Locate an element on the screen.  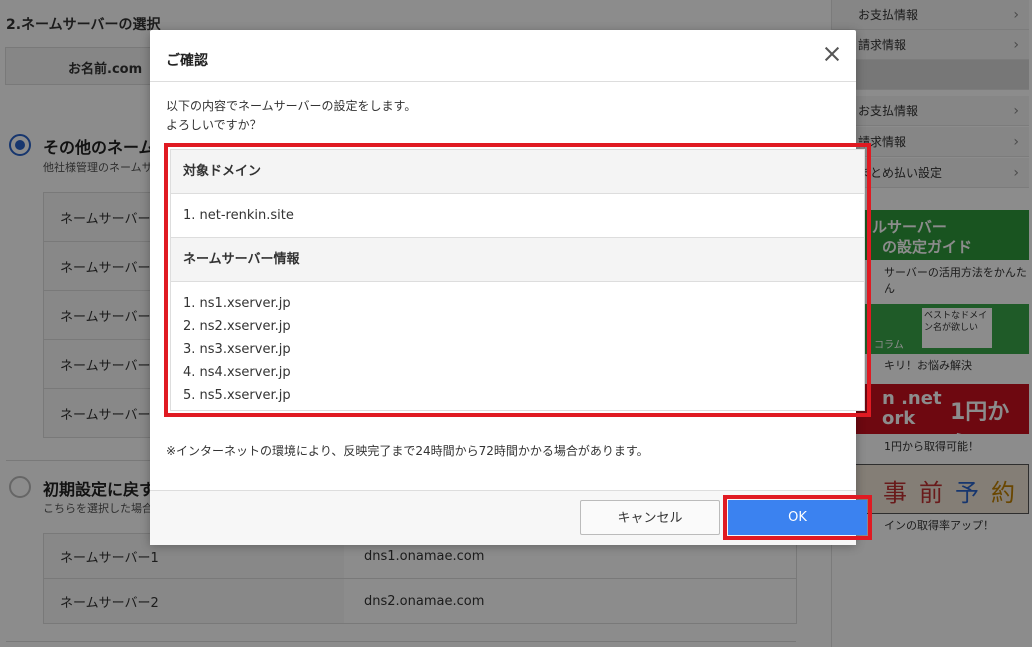
list-item: 1. net-renkin.site is located at coordinates (238, 215).